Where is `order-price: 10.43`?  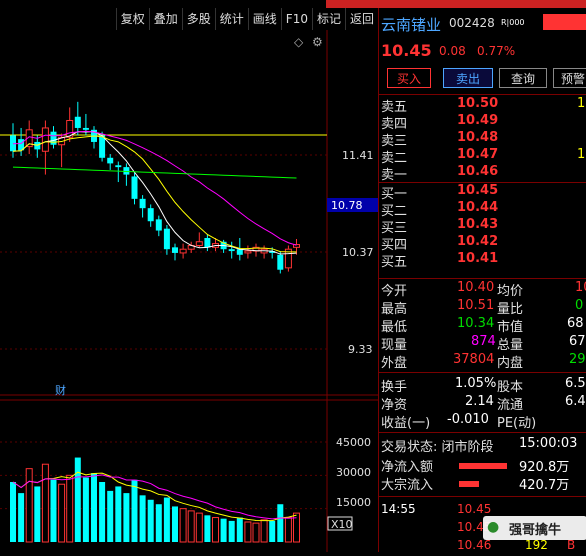 order-price: 10.43 is located at coordinates (478, 224).